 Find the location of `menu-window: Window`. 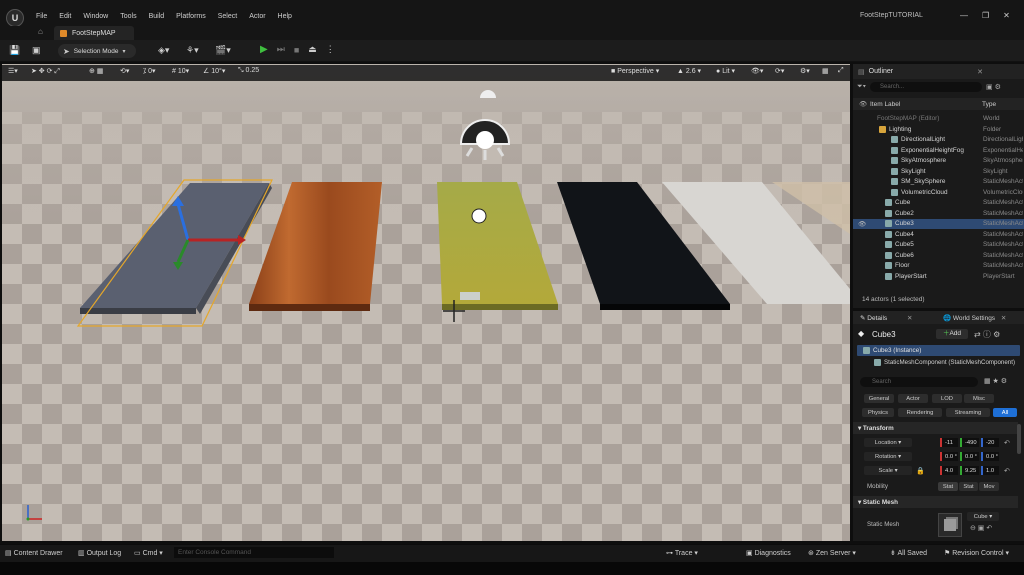

menu-window: Window is located at coordinates (95, 16).